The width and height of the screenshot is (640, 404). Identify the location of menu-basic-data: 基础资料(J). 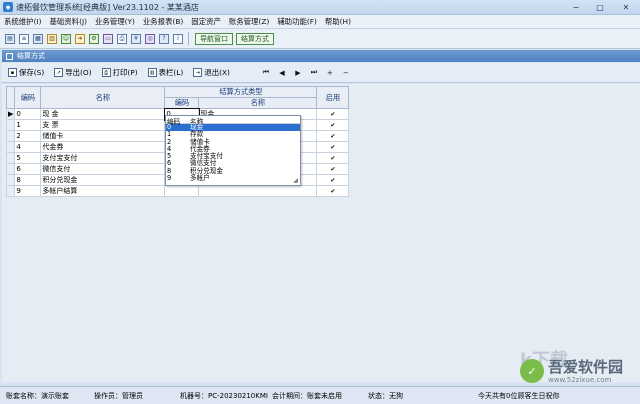
(69, 21).